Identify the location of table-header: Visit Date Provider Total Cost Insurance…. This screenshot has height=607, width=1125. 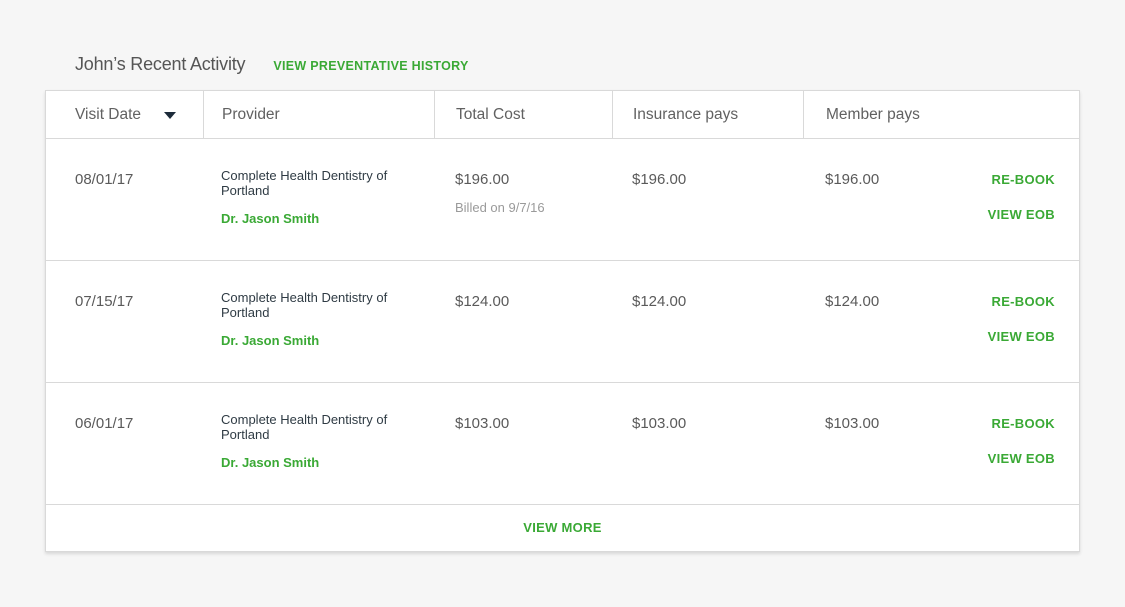
(562, 115).